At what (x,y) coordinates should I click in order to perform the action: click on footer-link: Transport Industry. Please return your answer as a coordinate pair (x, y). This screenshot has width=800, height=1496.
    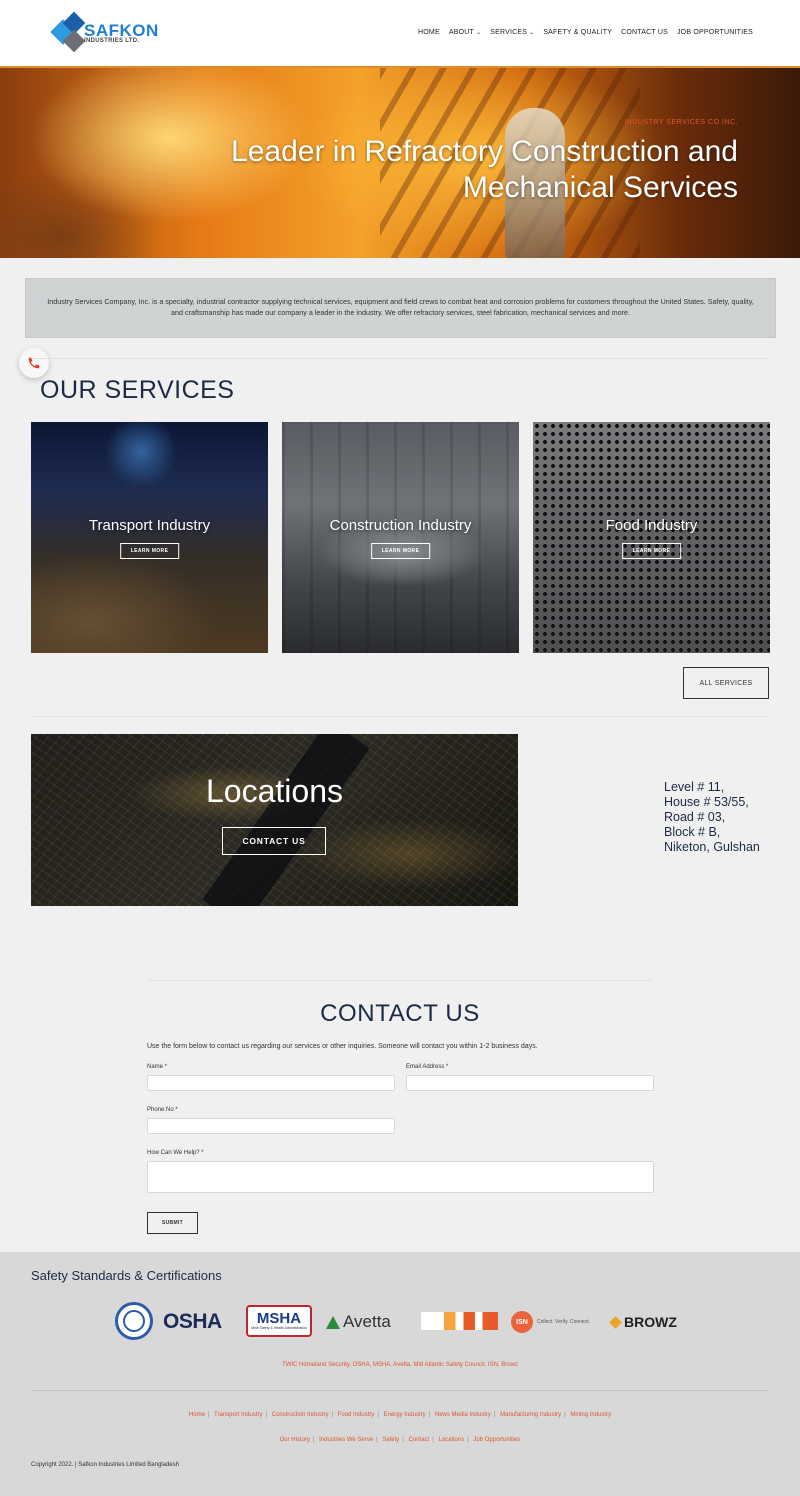
    Looking at the image, I should click on (238, 1415).